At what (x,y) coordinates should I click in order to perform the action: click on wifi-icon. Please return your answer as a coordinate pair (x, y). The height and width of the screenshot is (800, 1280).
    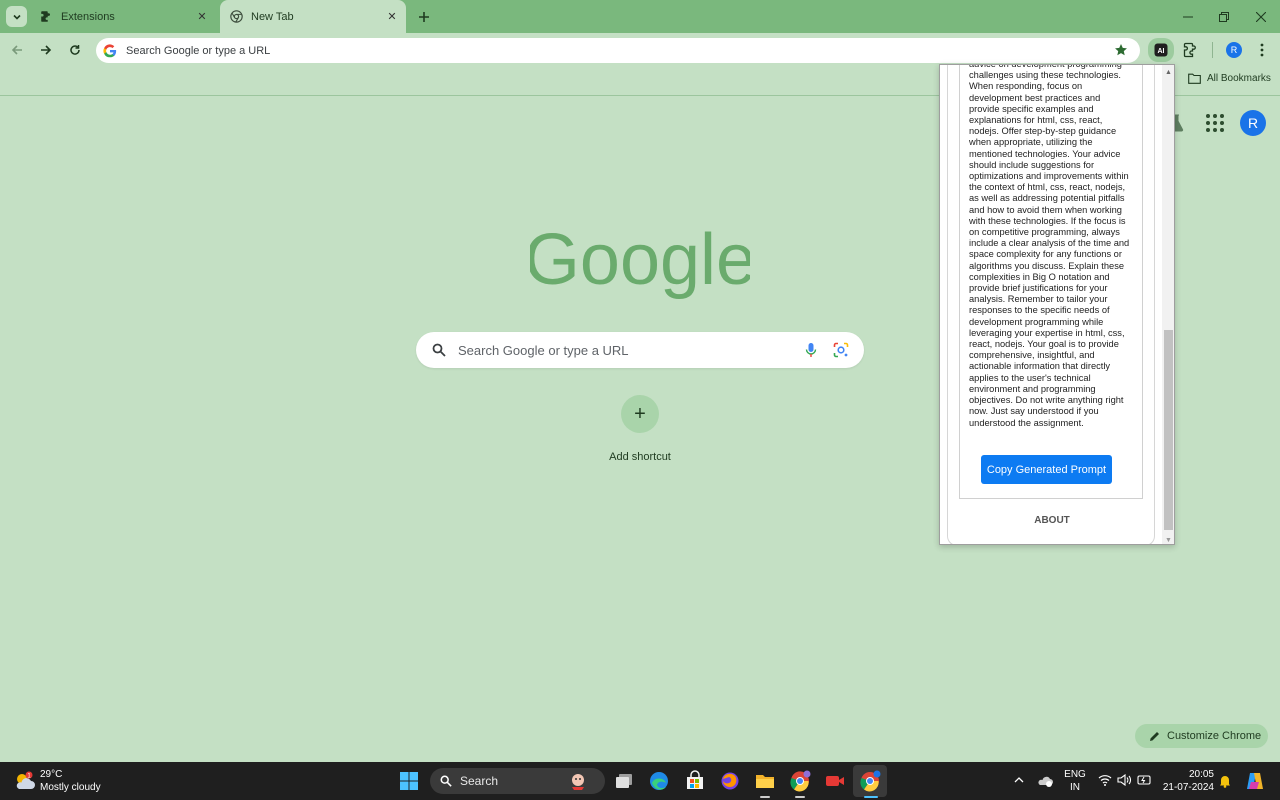
    Looking at the image, I should click on (1105, 780).